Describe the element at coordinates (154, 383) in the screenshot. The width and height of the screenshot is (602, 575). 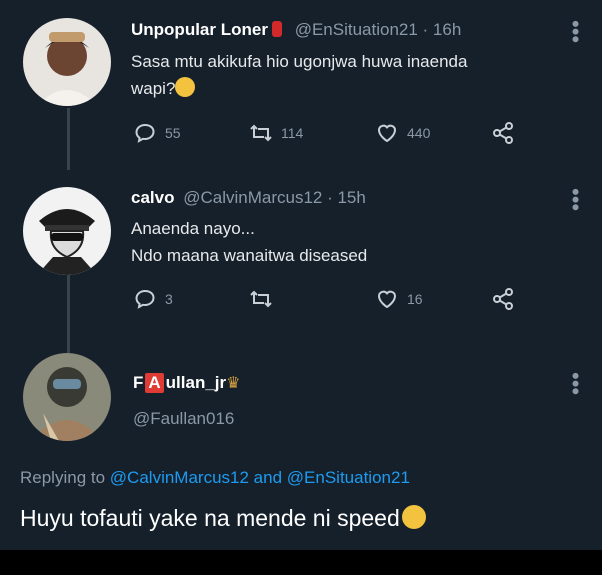
I see `letter-a-badge: A` at that location.